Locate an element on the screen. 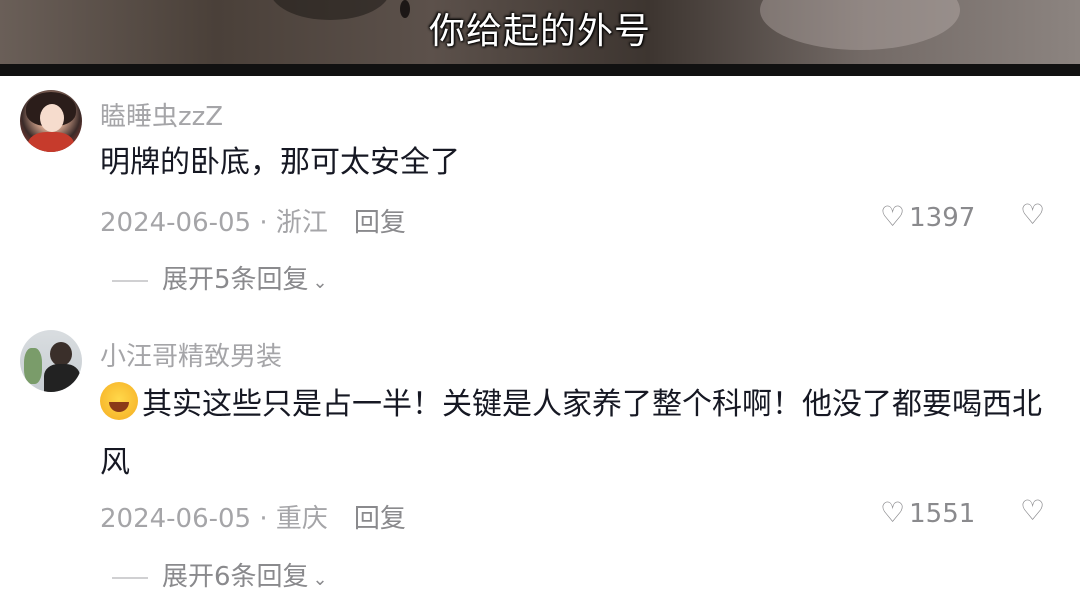  comment-meta: 2024-06-05 · 重庆 回复 is located at coordinates (253, 516).